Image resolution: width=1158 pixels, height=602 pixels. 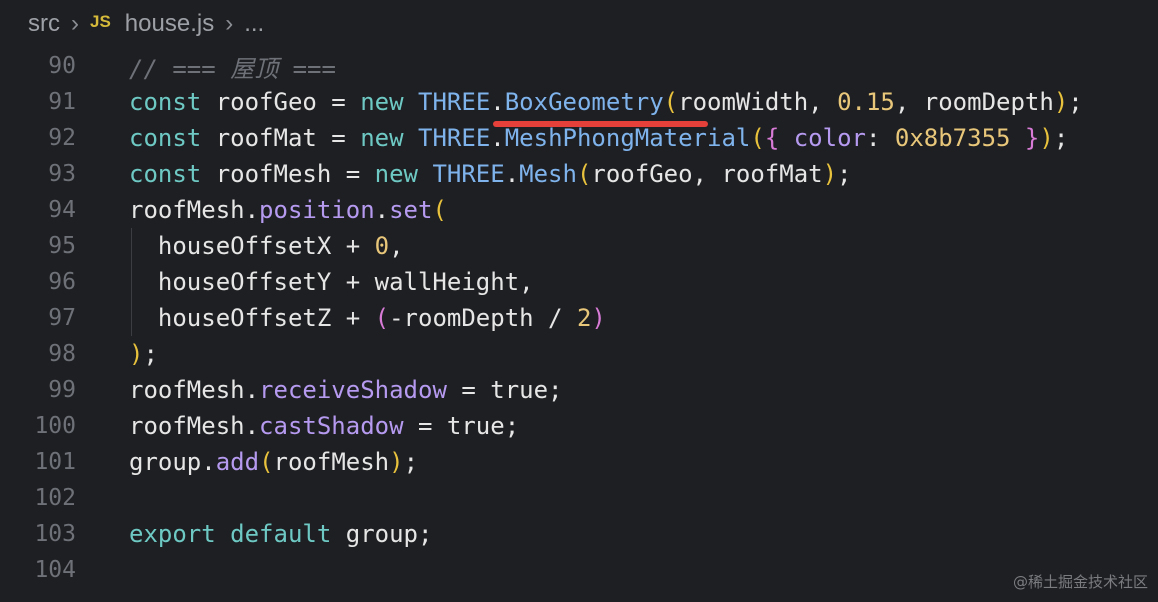 I want to click on code-token: houseOffsetY + wallHeight,, so click(x=331, y=282).